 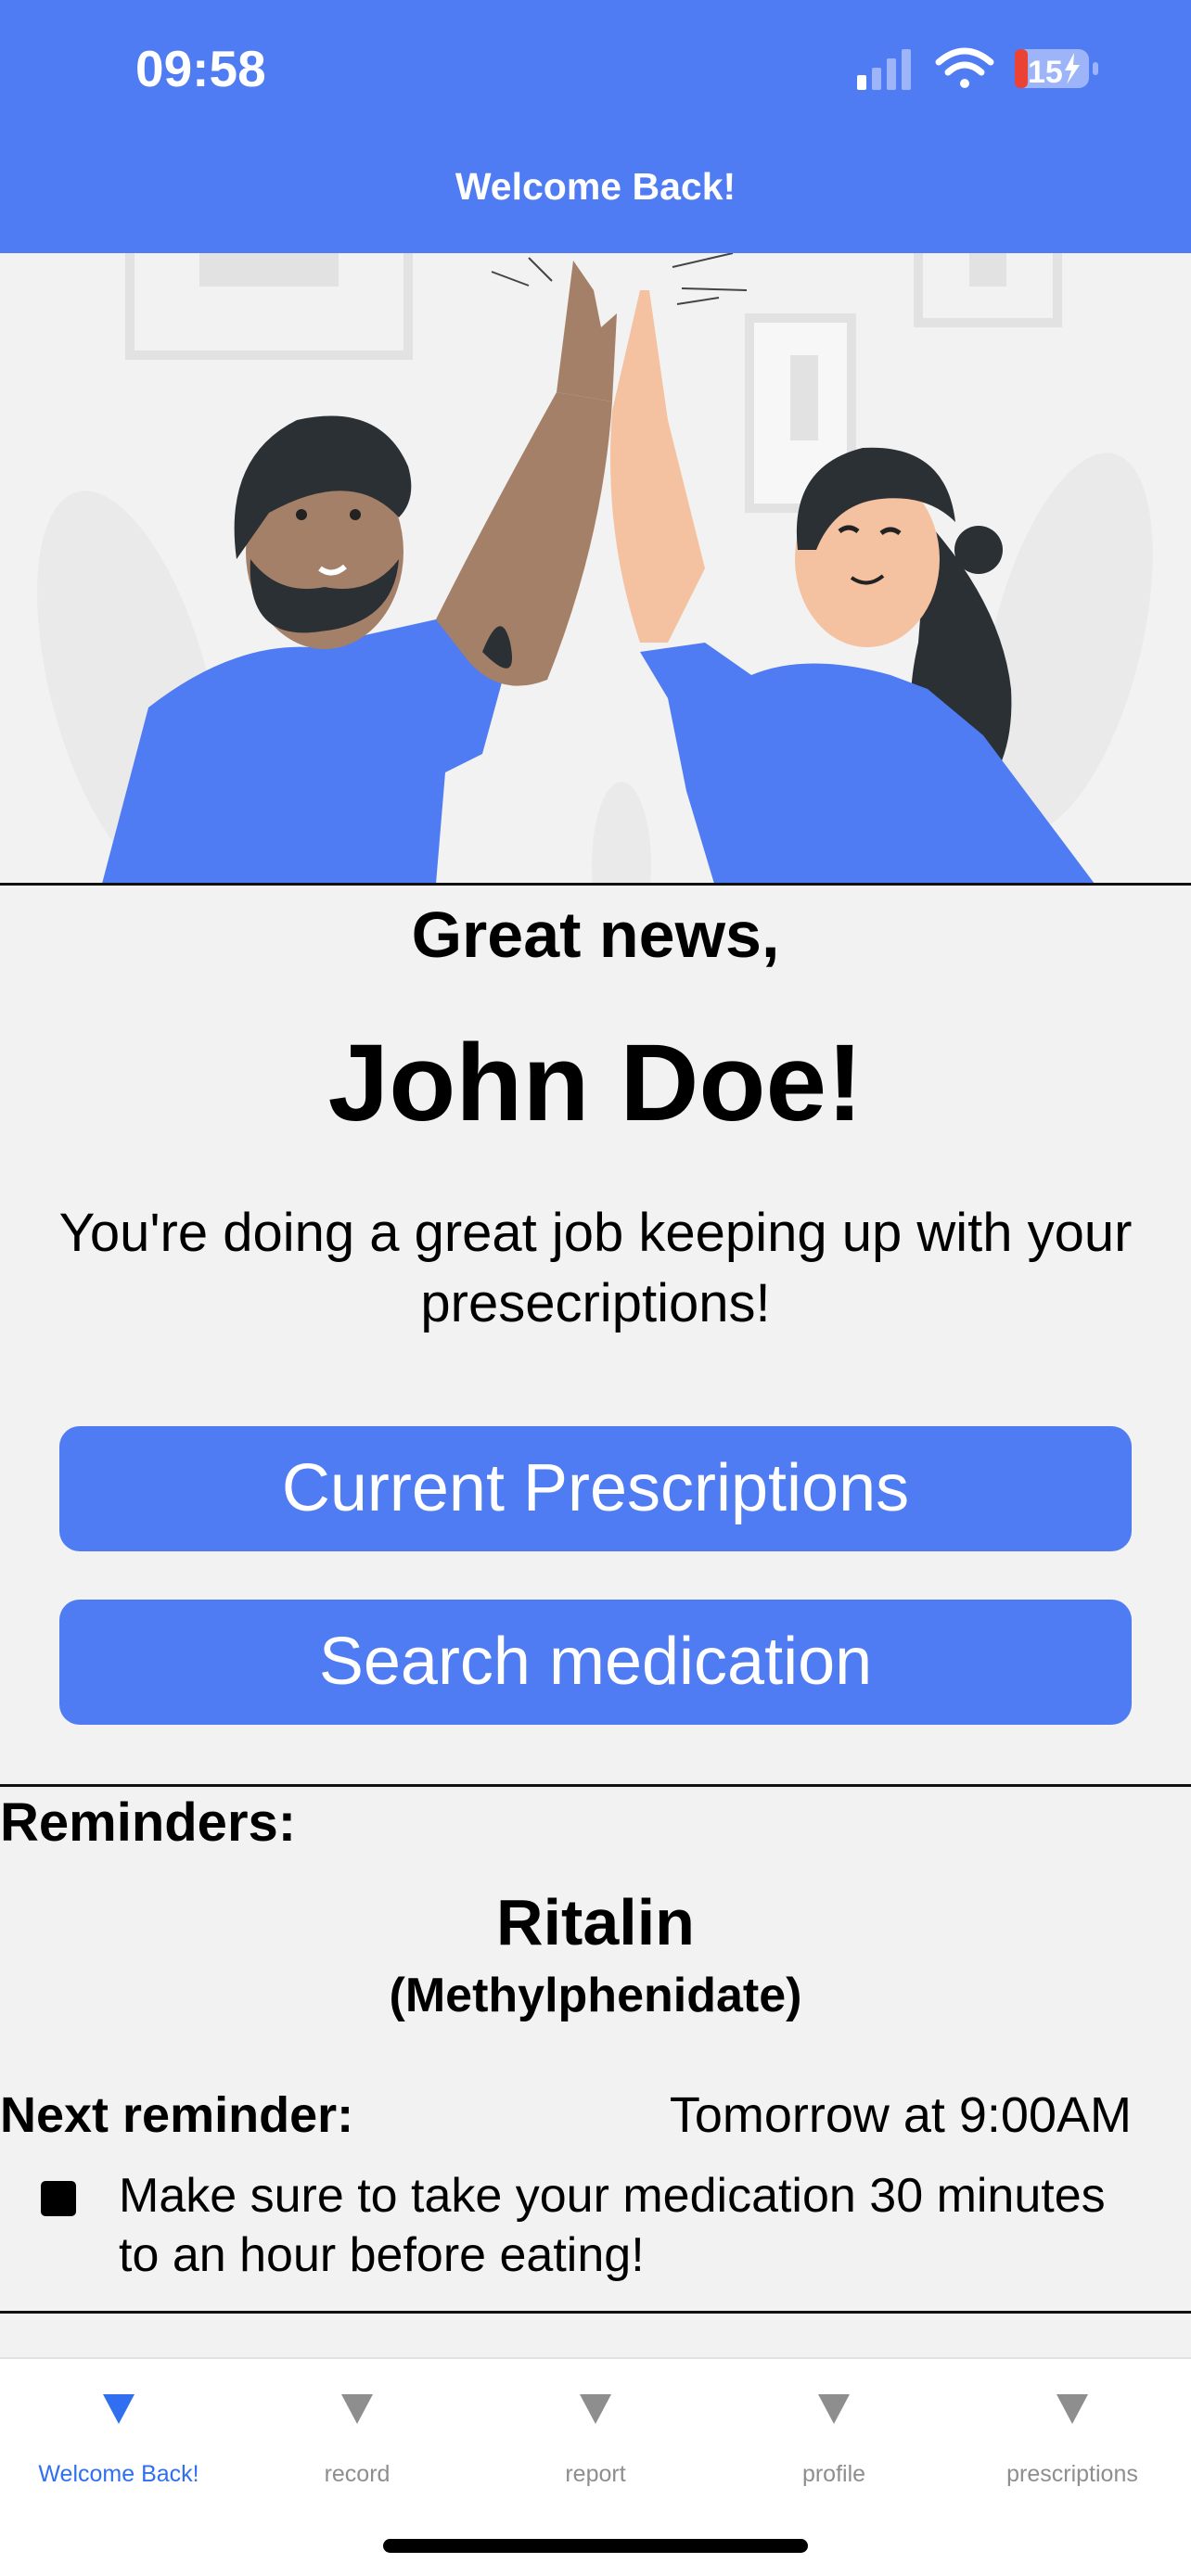 What do you see at coordinates (1045, 72) in the screenshot?
I see `battery-level: 15` at bounding box center [1045, 72].